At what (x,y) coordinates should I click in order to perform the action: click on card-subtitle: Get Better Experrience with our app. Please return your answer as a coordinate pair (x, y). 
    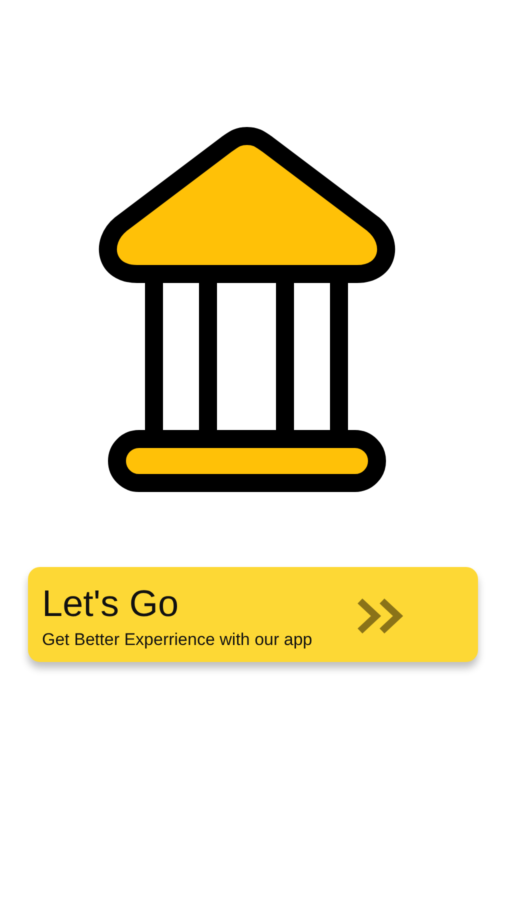
    Looking at the image, I should click on (178, 640).